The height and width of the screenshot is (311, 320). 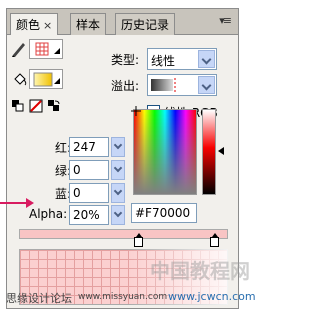 I want to click on tab-swatches: 样本, so click(x=88, y=24).